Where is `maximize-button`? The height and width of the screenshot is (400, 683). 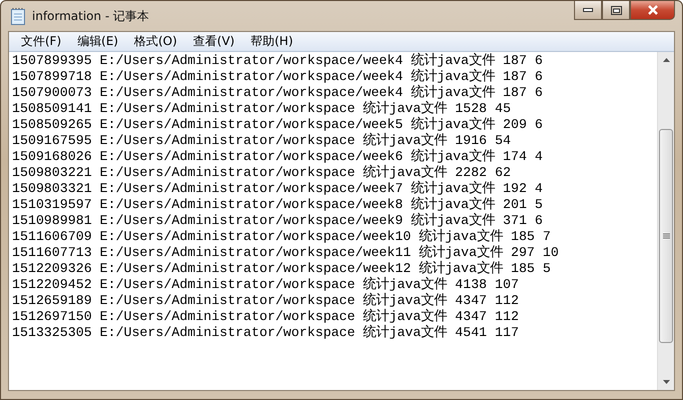
maximize-button is located at coordinates (616, 10).